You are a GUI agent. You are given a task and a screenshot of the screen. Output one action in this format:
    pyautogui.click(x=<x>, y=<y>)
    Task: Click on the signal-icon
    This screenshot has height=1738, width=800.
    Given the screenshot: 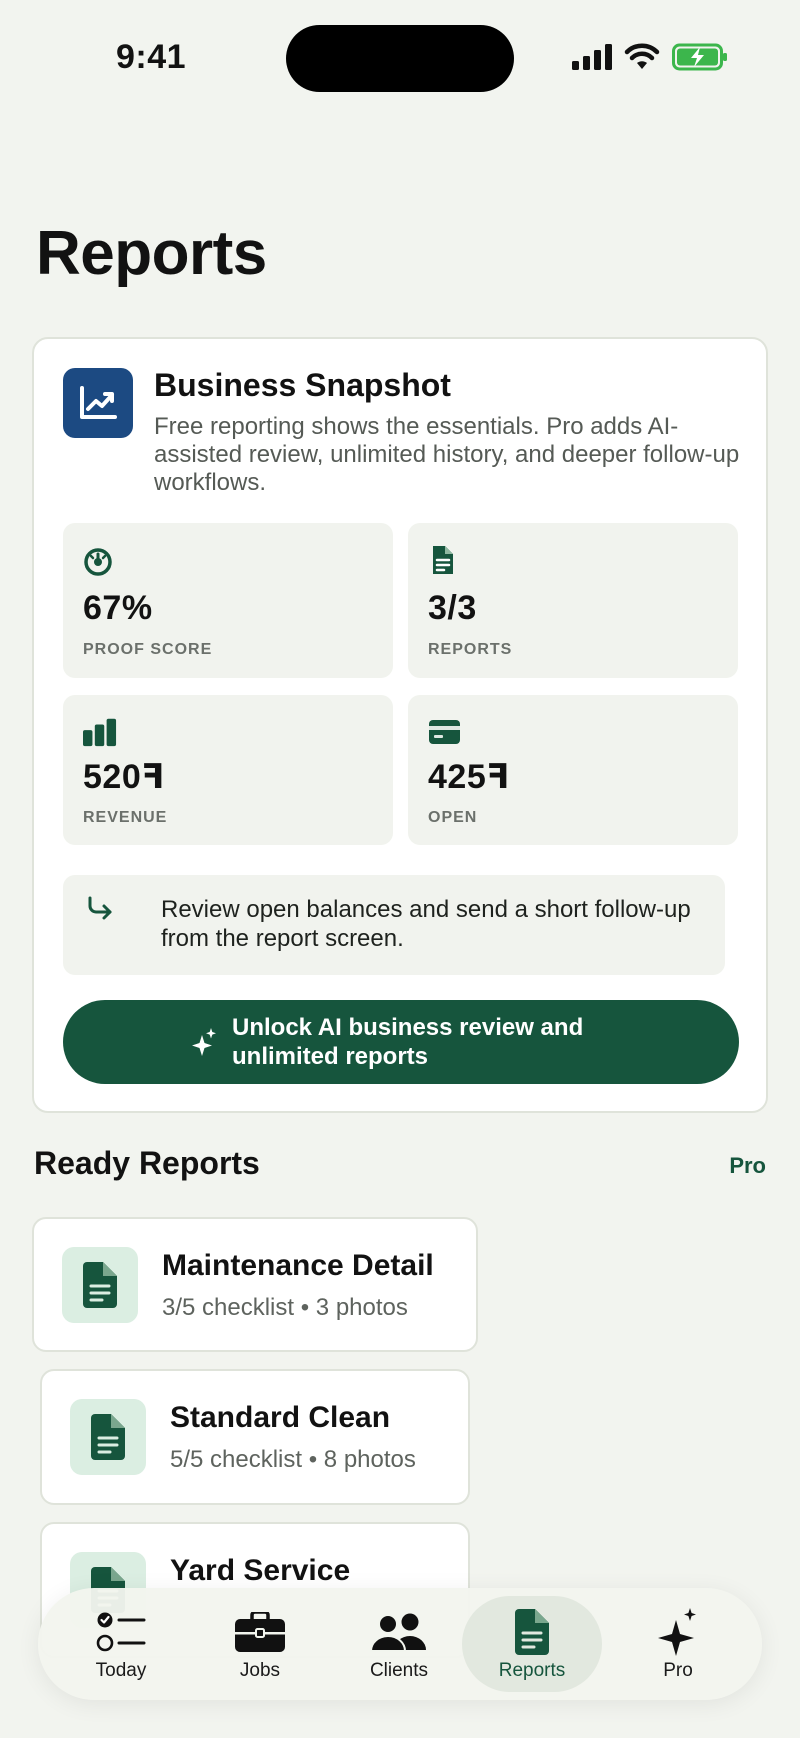 What is the action you would take?
    pyautogui.click(x=592, y=57)
    